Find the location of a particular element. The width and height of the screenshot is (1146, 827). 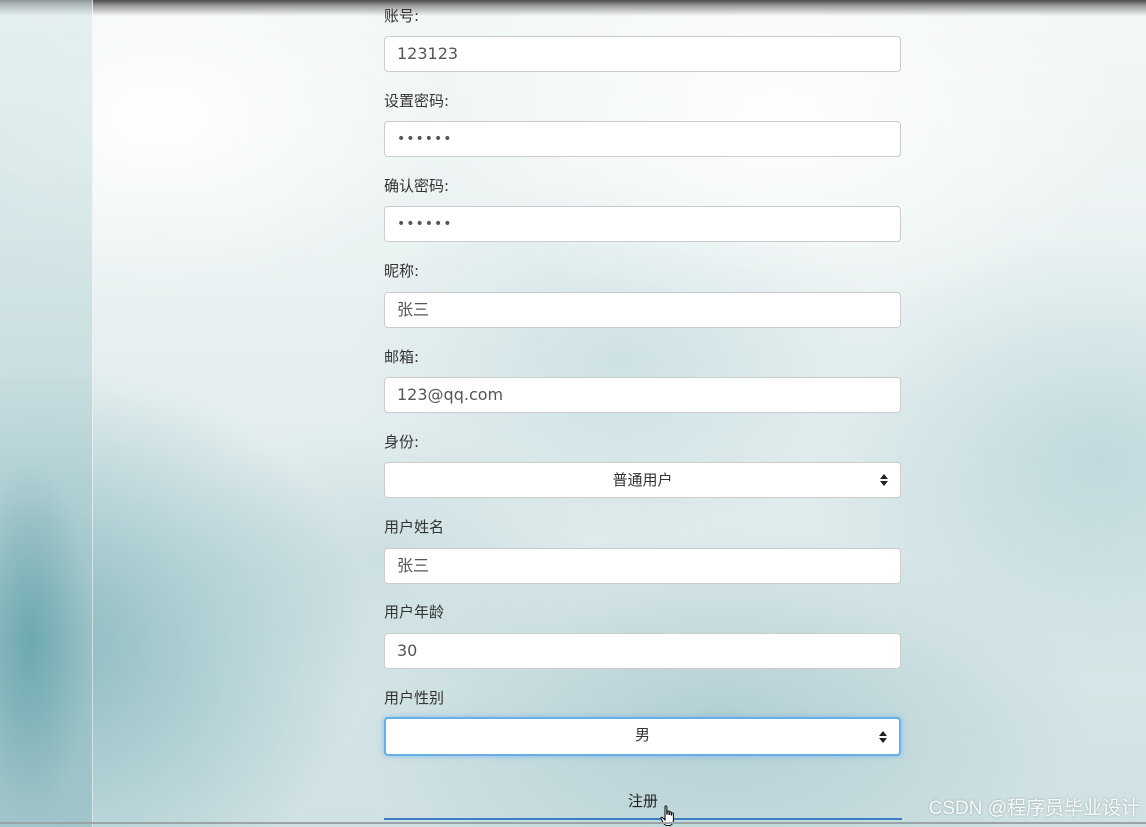

identity-label: 身份: is located at coordinates (402, 442).